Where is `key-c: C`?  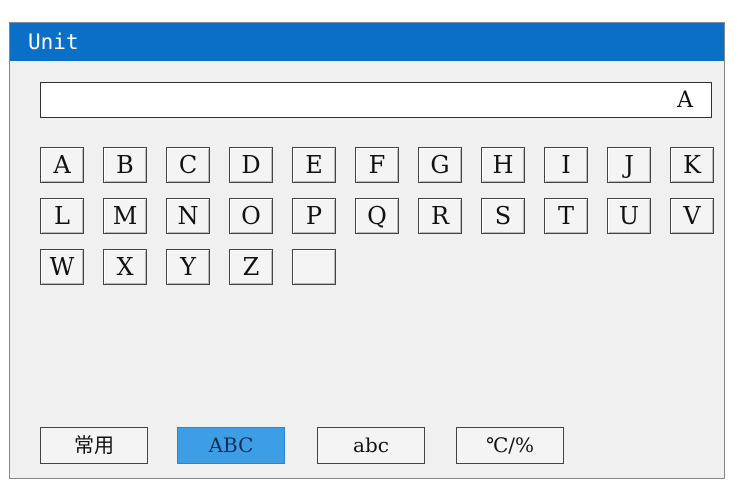
key-c: C is located at coordinates (188, 165).